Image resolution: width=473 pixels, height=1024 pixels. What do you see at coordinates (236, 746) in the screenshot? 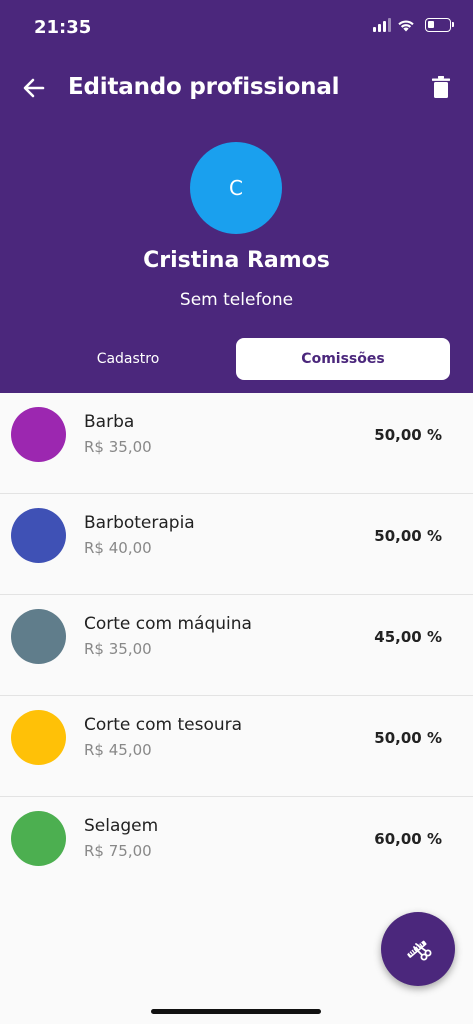
I see `list-item: Corte com tesoura R$ 45,00 50,00 %` at bounding box center [236, 746].